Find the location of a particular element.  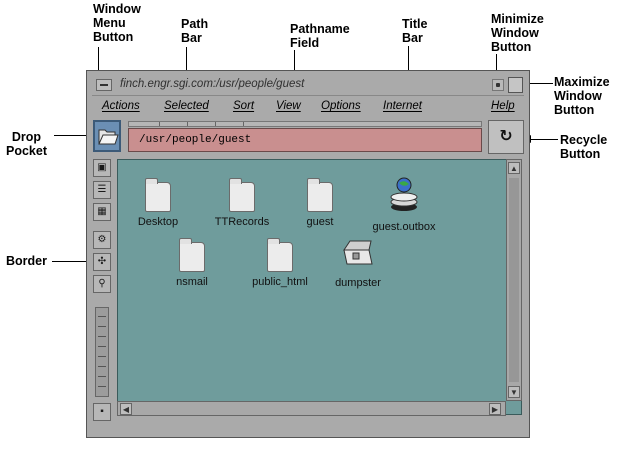

menu-internet: Internet is located at coordinates (402, 106).